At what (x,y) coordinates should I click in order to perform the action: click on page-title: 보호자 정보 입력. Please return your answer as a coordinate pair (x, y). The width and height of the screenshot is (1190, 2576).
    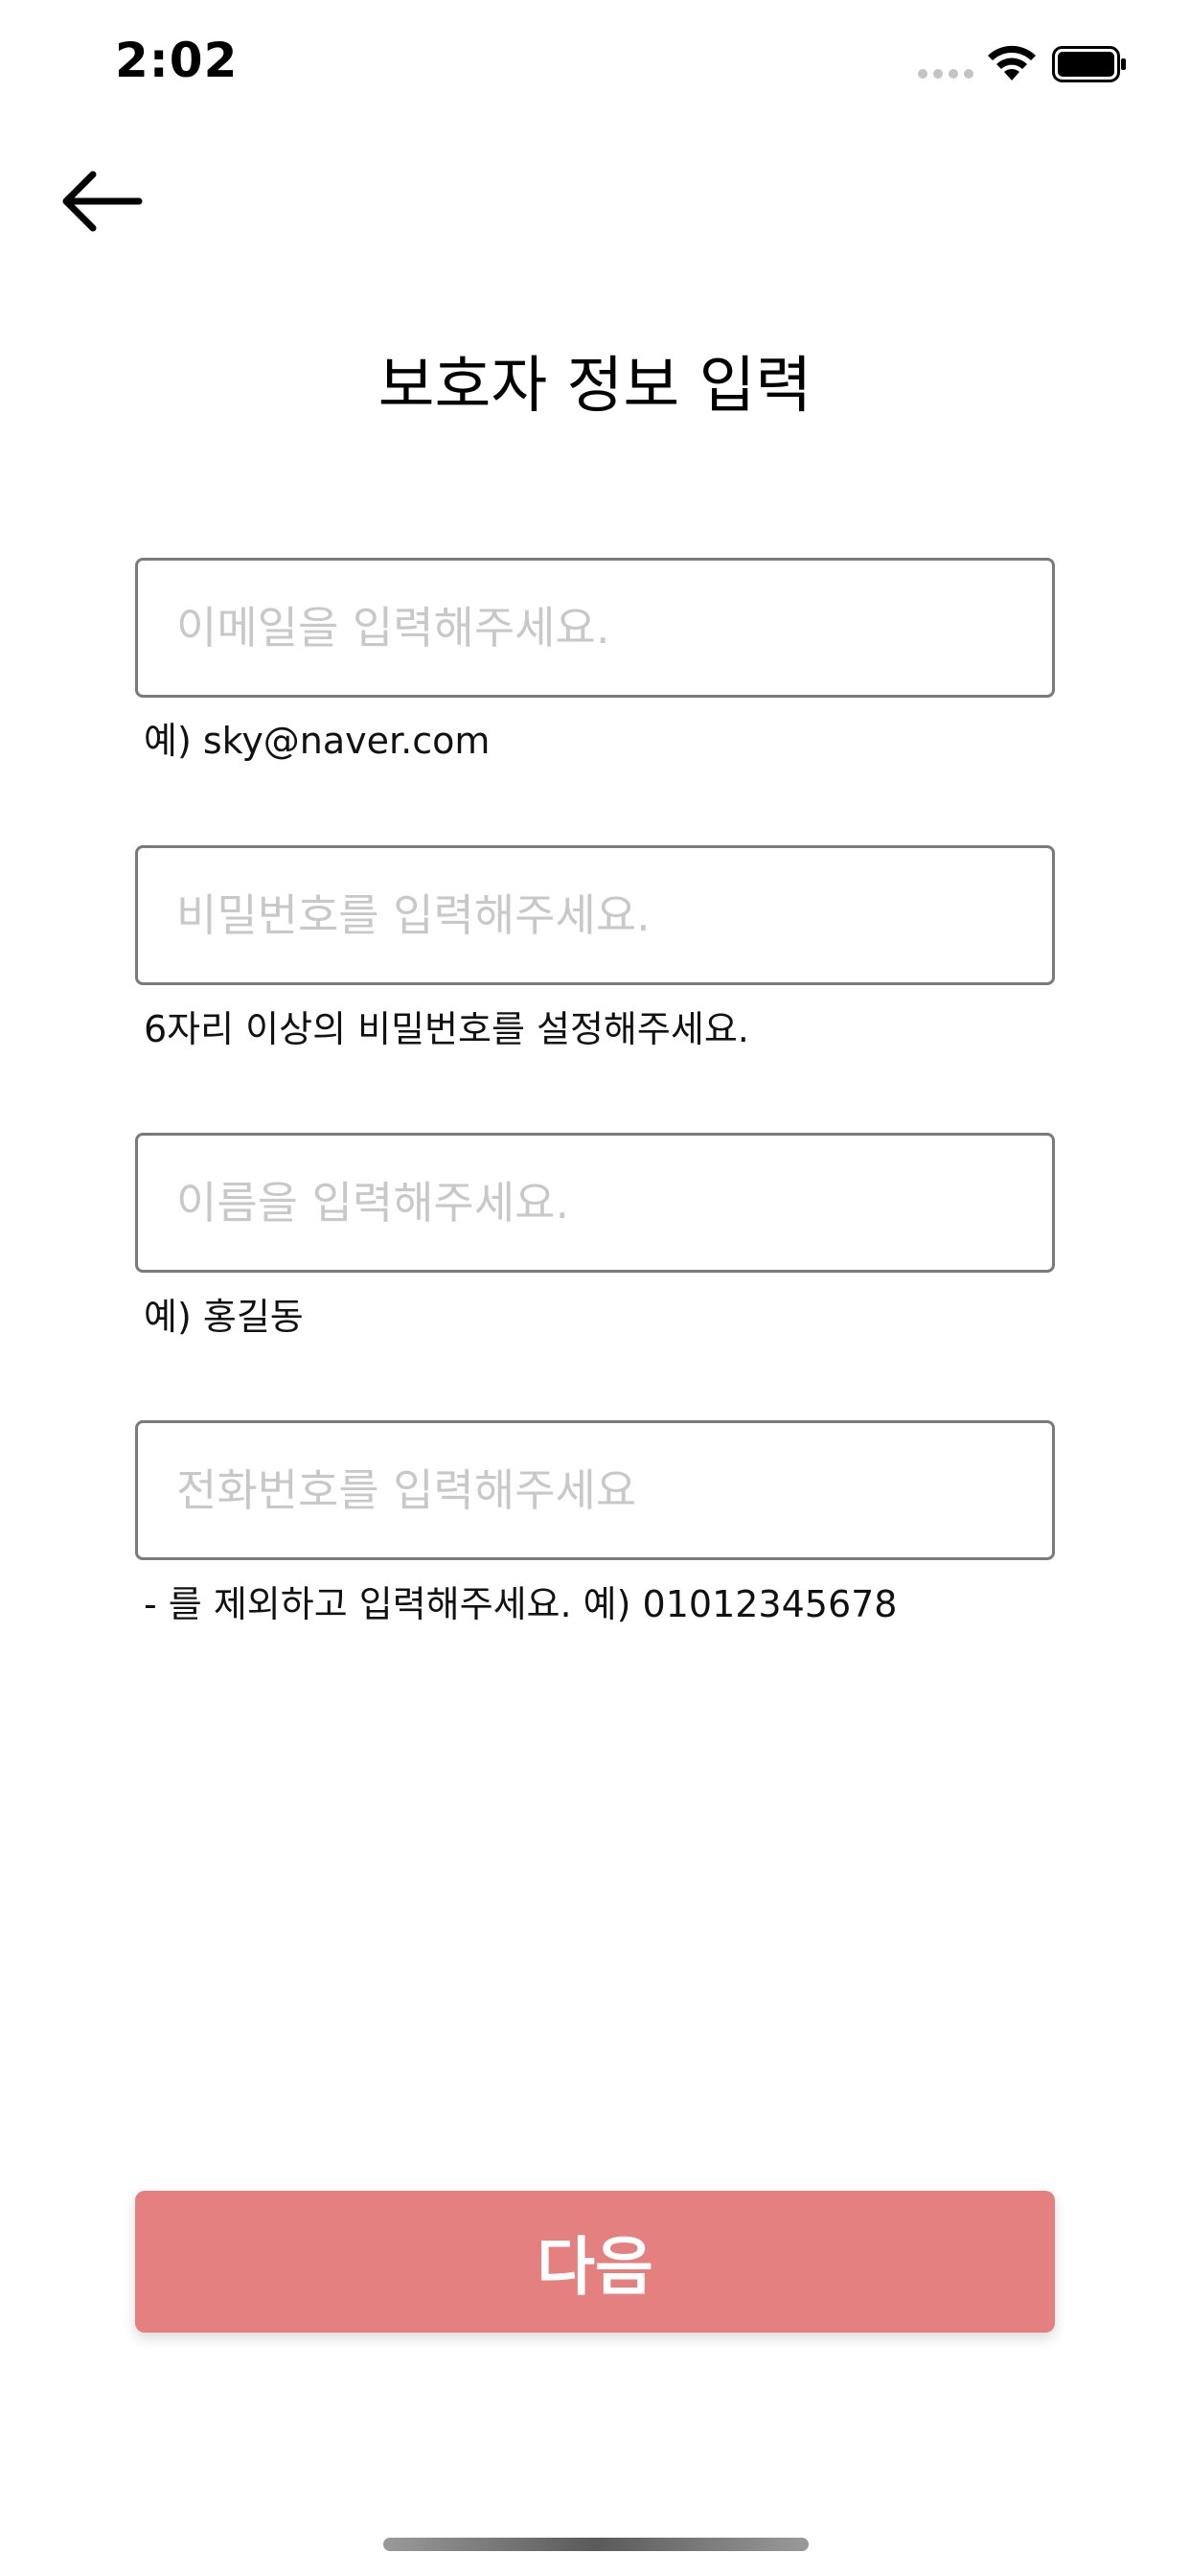
    Looking at the image, I should click on (595, 386).